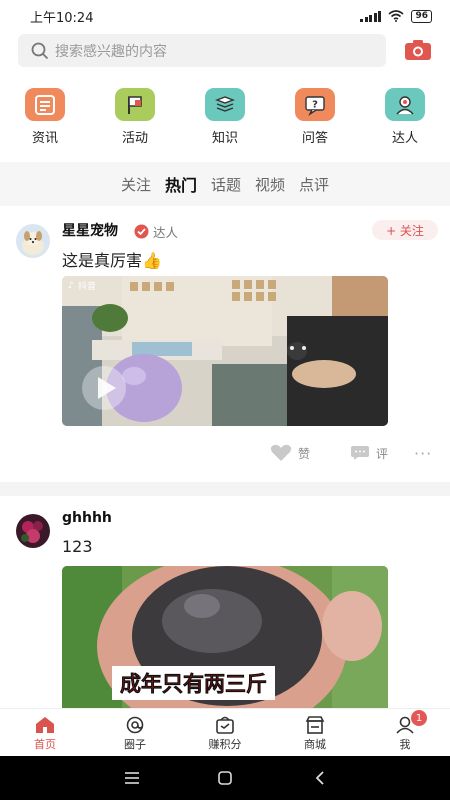 This screenshot has width=450, height=800. I want to click on wifi-icon, so click(396, 16).